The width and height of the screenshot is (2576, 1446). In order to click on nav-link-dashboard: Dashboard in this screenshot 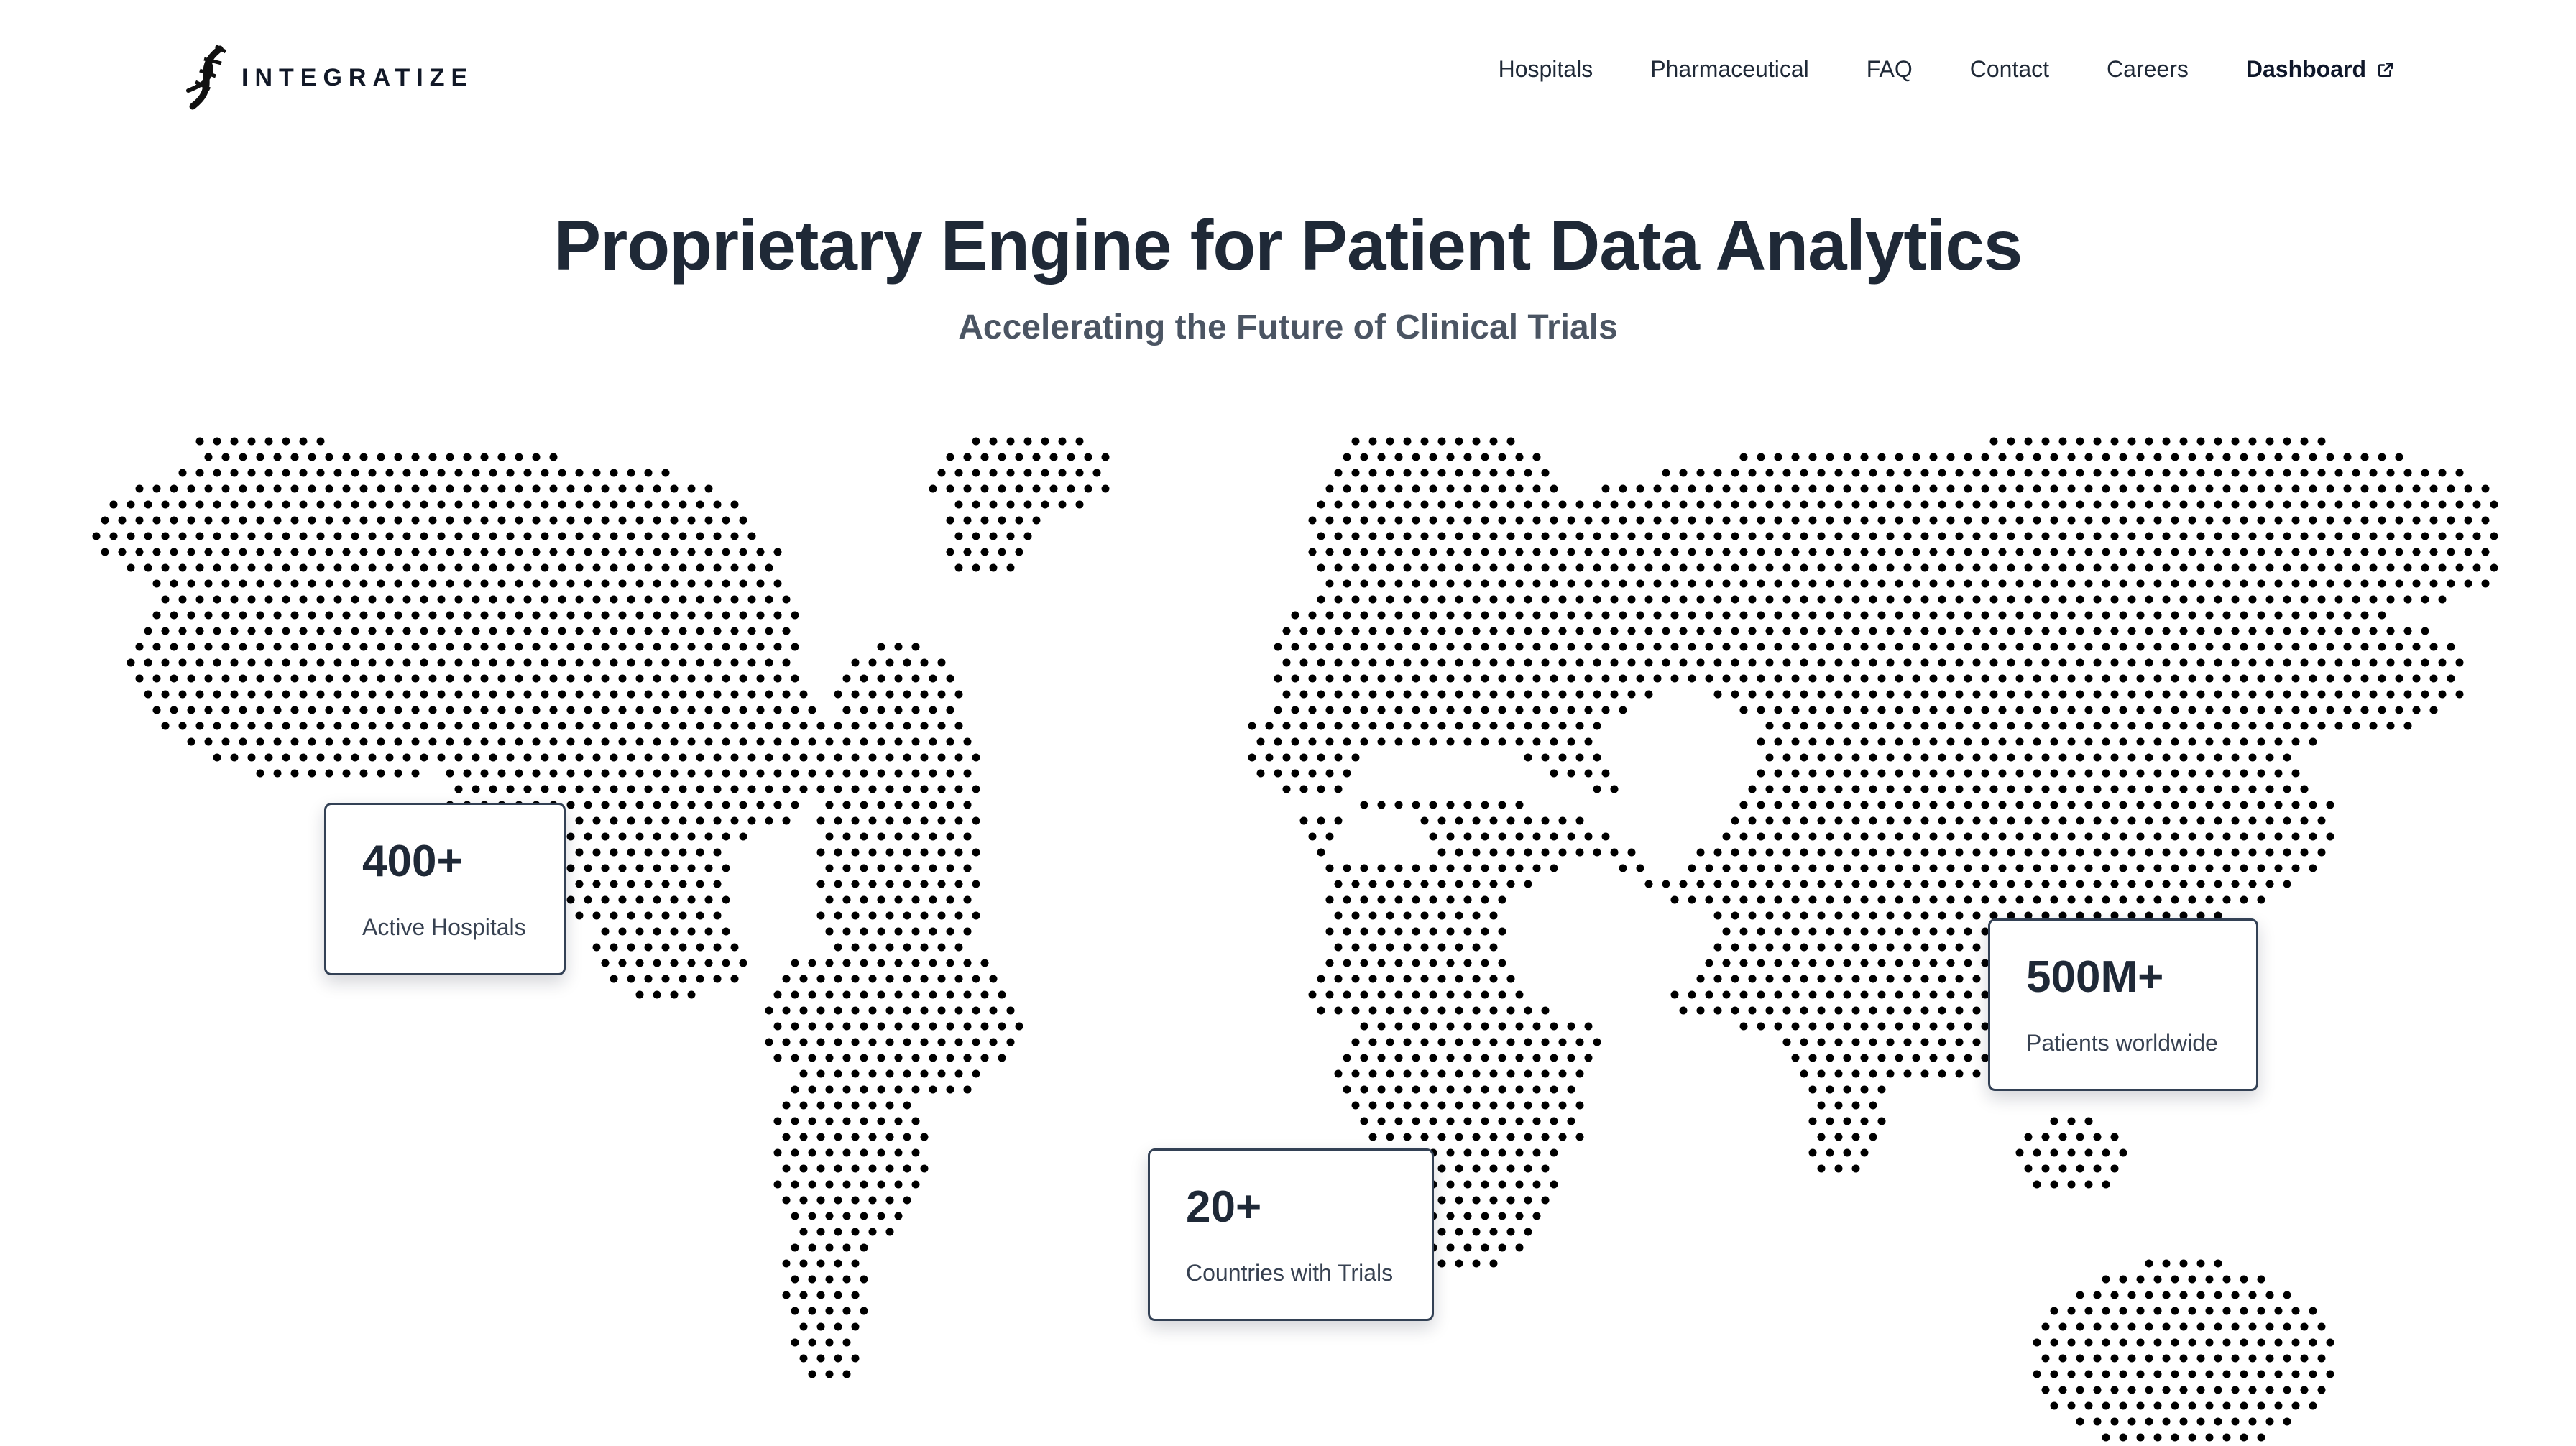, I will do `click(2320, 69)`.